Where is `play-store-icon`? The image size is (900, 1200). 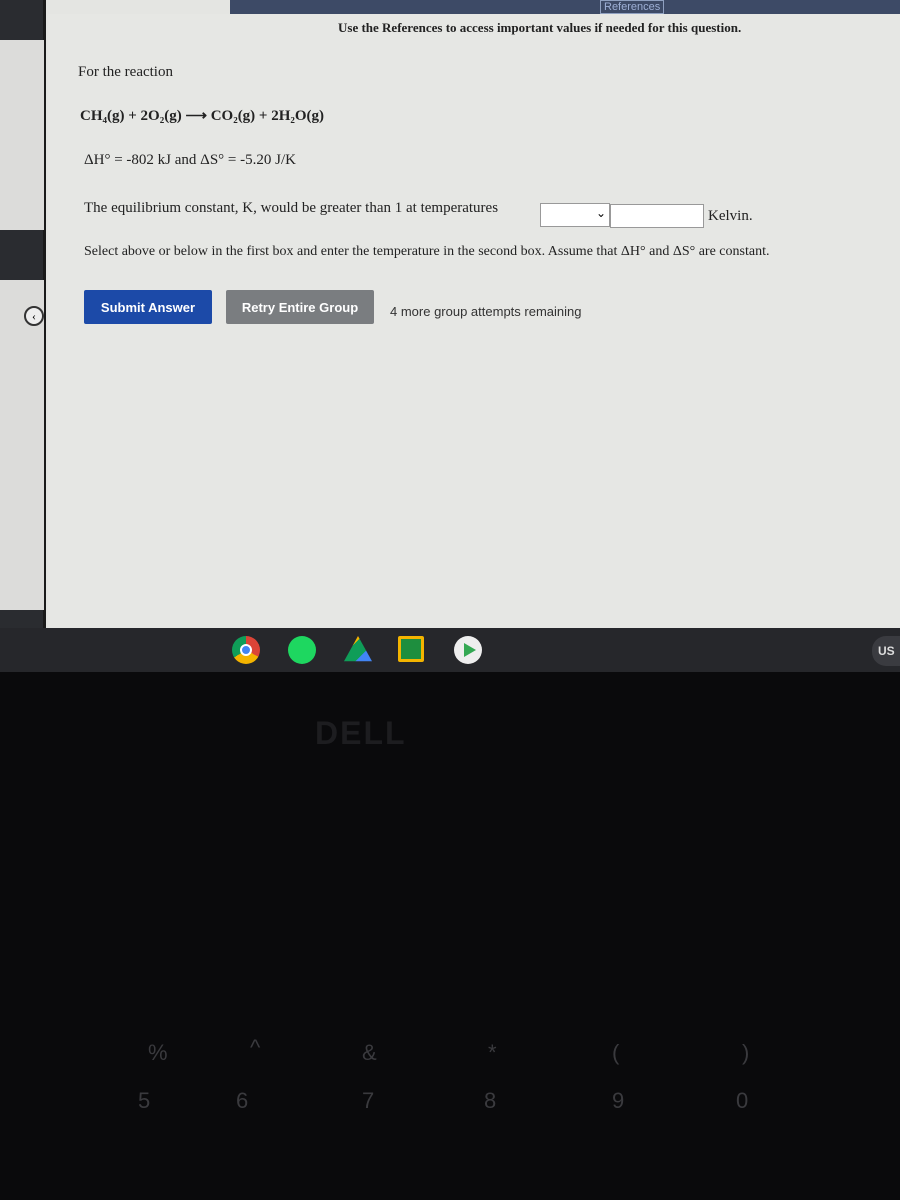 play-store-icon is located at coordinates (468, 650).